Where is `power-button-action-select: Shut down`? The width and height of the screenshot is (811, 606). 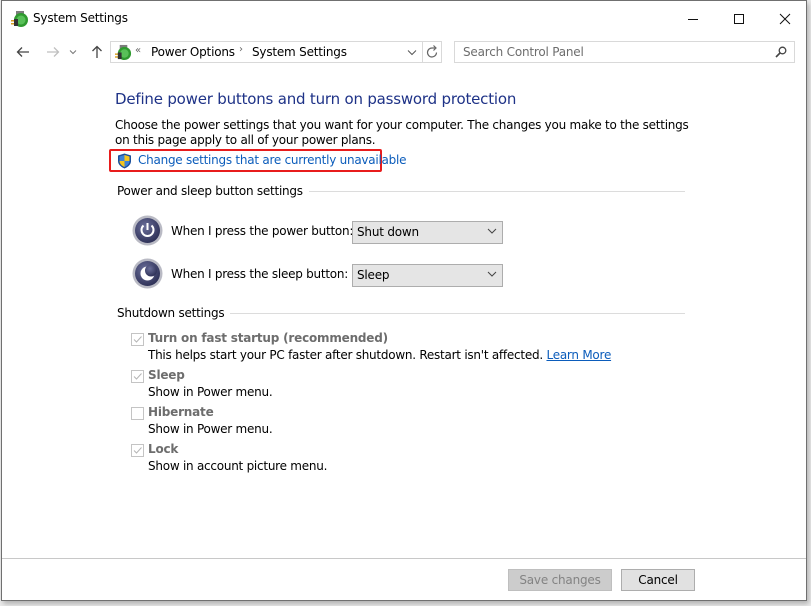 power-button-action-select: Shut down is located at coordinates (427, 232).